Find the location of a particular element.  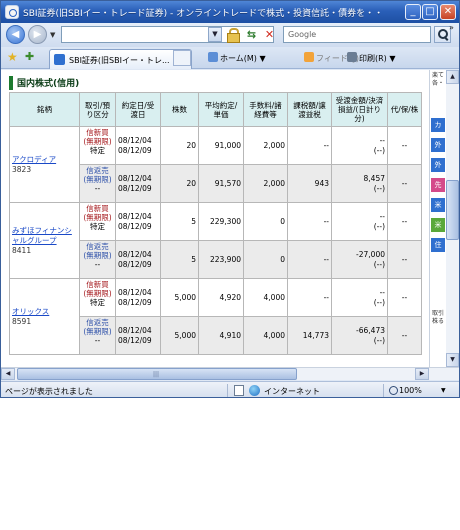

forward-button: ▶ is located at coordinates (37, 34).